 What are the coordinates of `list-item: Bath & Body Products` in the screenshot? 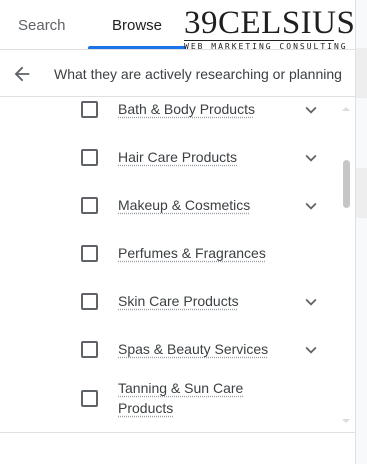 It's located at (170, 122).